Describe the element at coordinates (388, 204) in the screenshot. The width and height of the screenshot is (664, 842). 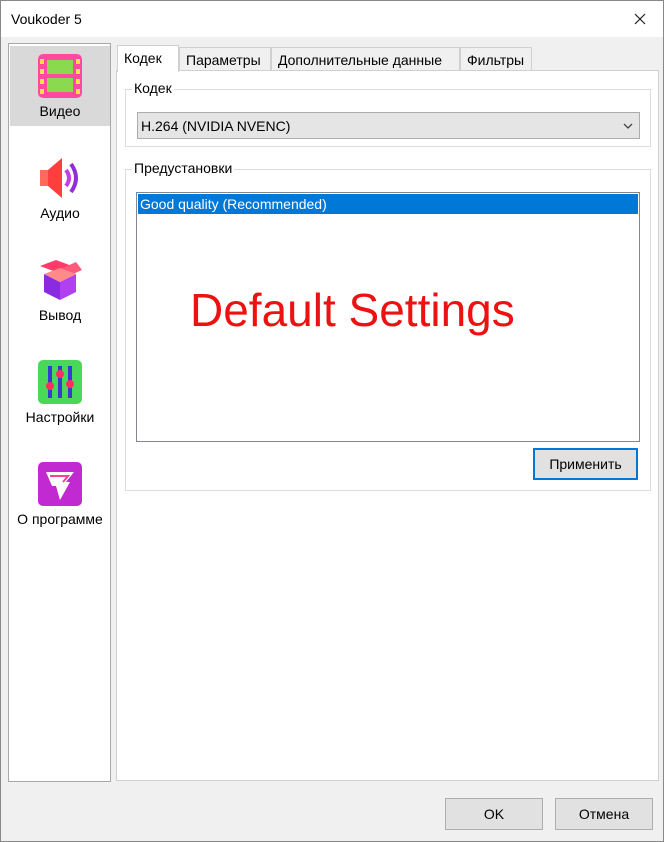
I see `list-item: Good quality (Recommended)` at that location.